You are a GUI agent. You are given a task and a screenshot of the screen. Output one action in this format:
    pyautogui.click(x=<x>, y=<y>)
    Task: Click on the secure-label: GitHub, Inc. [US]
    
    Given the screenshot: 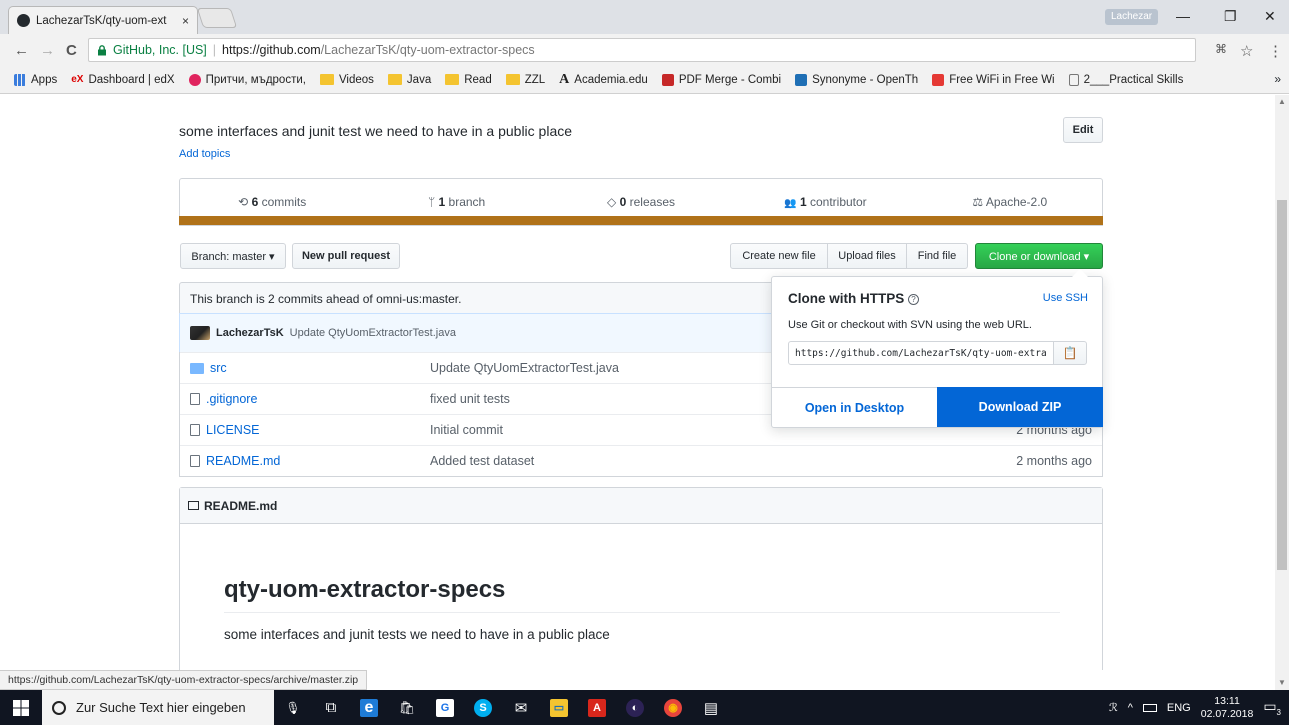 What is the action you would take?
    pyautogui.click(x=160, y=50)
    